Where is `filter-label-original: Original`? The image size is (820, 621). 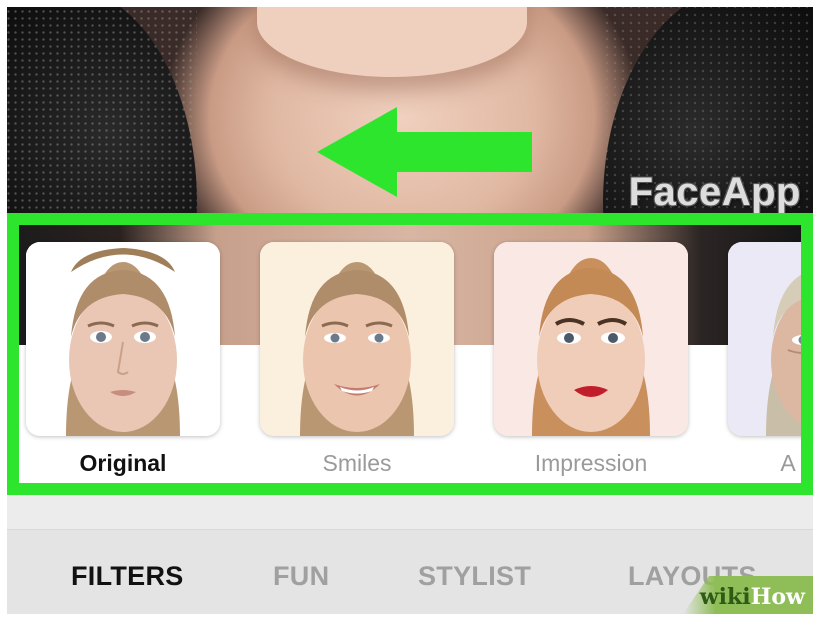 filter-label-original: Original is located at coordinates (123, 463).